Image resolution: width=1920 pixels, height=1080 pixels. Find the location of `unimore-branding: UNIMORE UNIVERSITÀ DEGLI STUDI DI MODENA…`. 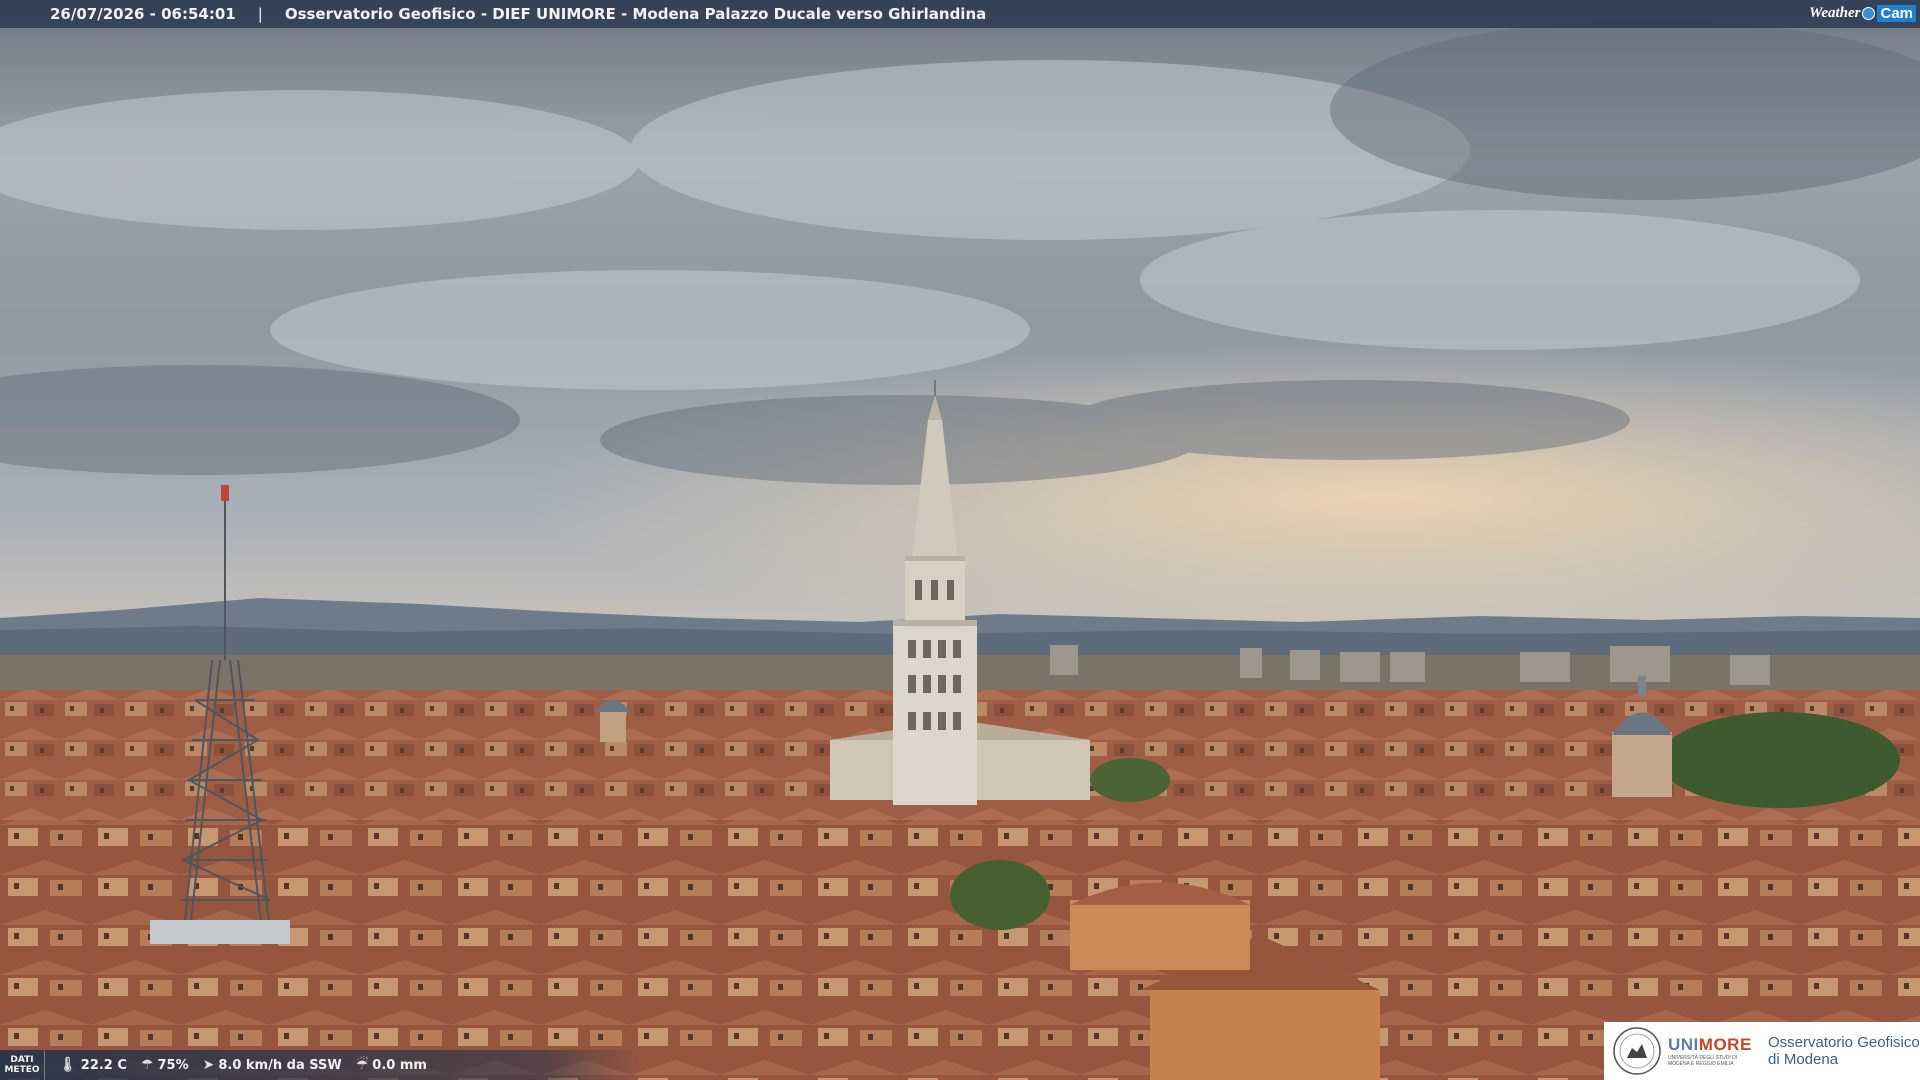

unimore-branding: UNIMORE UNIVERSITÀ DEGLI STUDI DI MODENA… is located at coordinates (1762, 1051).